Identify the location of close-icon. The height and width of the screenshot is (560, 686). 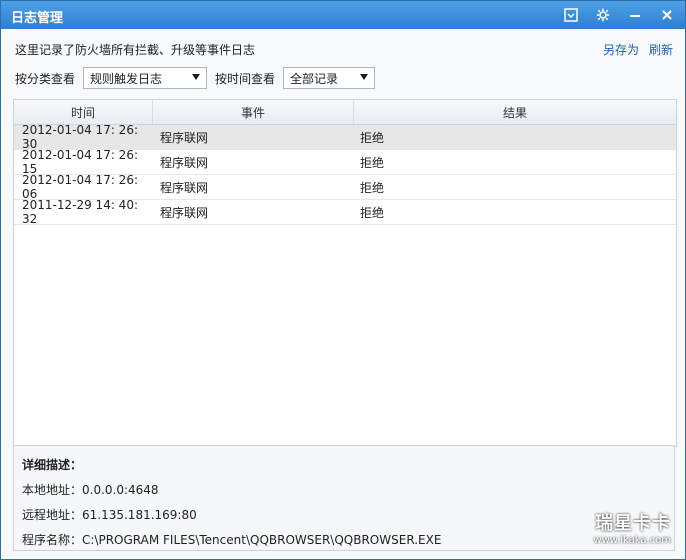
(667, 15).